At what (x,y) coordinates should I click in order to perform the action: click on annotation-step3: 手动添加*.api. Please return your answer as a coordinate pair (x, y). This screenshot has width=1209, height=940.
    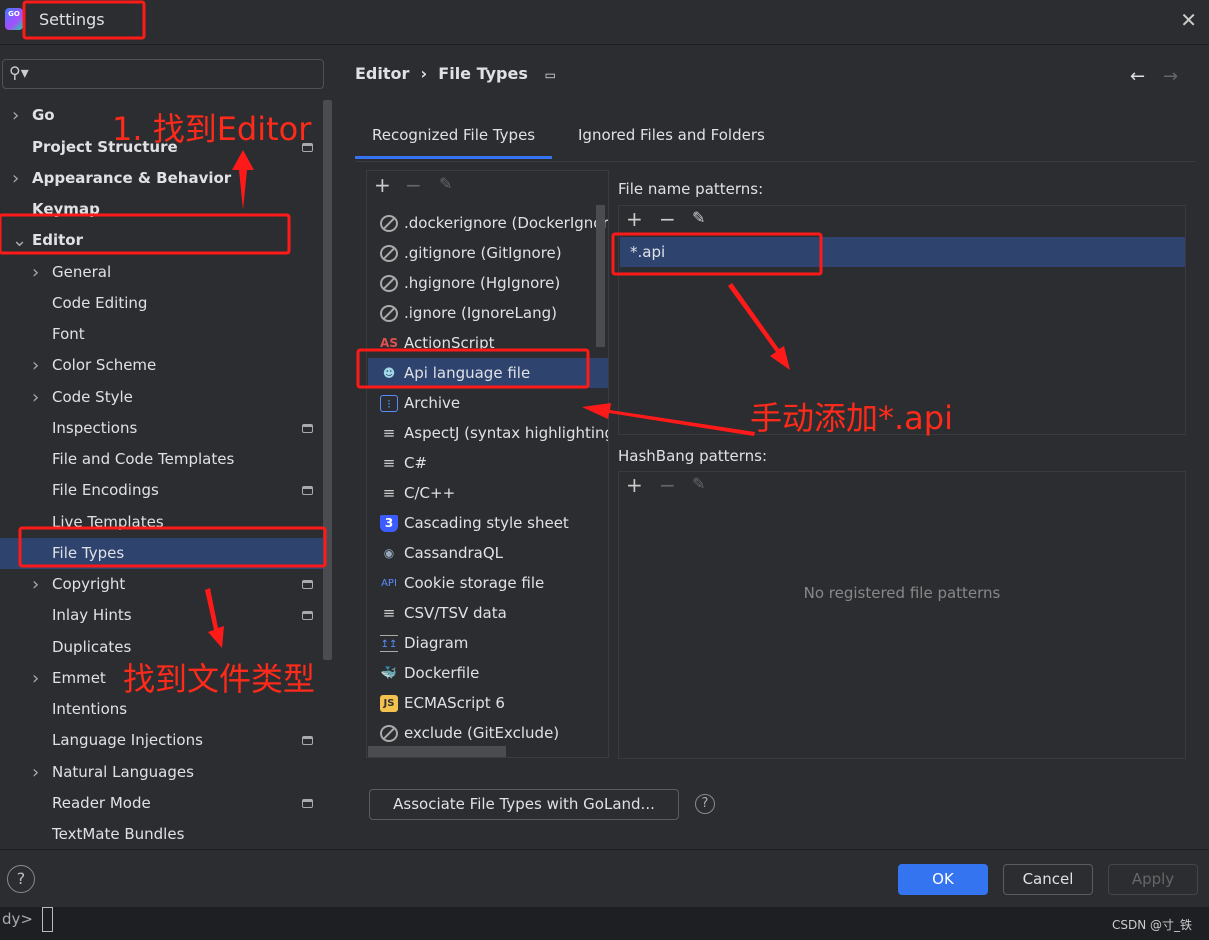
    Looking at the image, I should click on (851, 418).